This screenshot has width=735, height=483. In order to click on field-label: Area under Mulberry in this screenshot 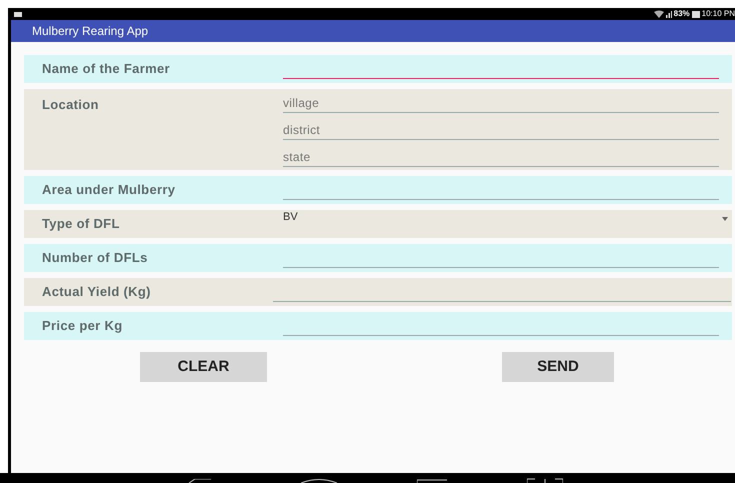, I will do `click(109, 190)`.